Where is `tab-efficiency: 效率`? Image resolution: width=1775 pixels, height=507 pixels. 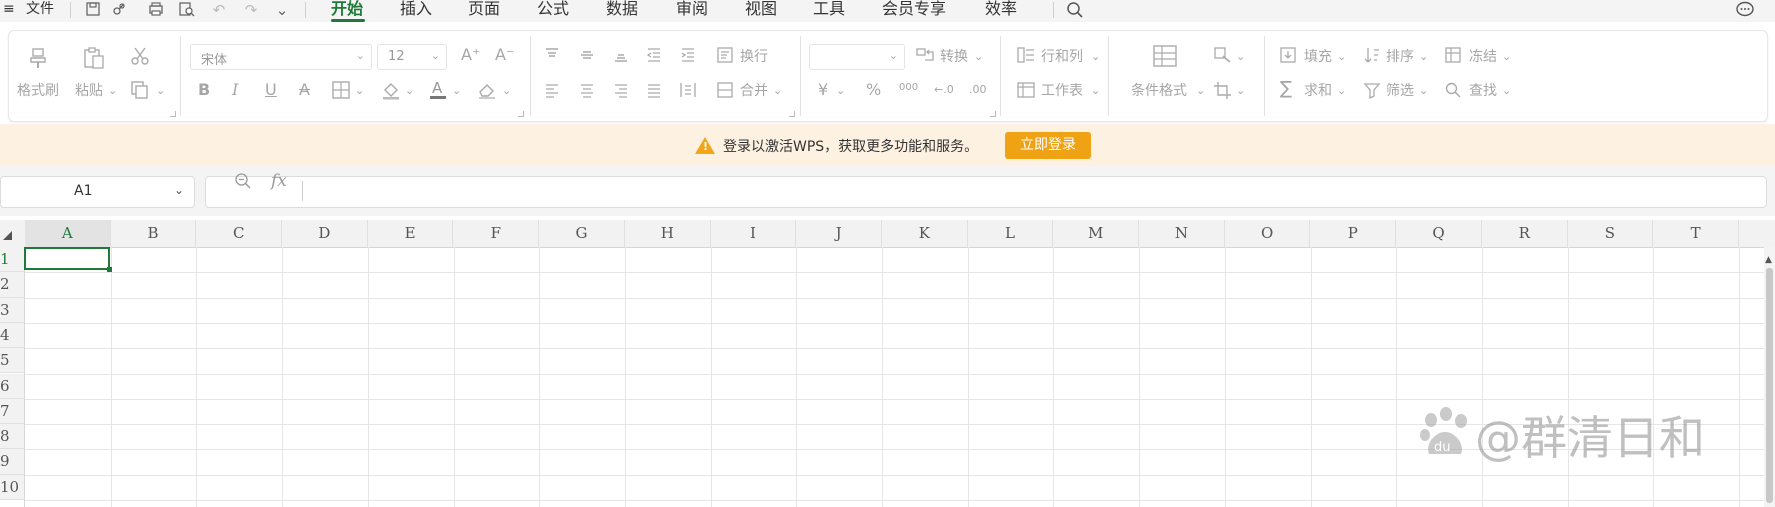
tab-efficiency: 效率 is located at coordinates (1001, 9).